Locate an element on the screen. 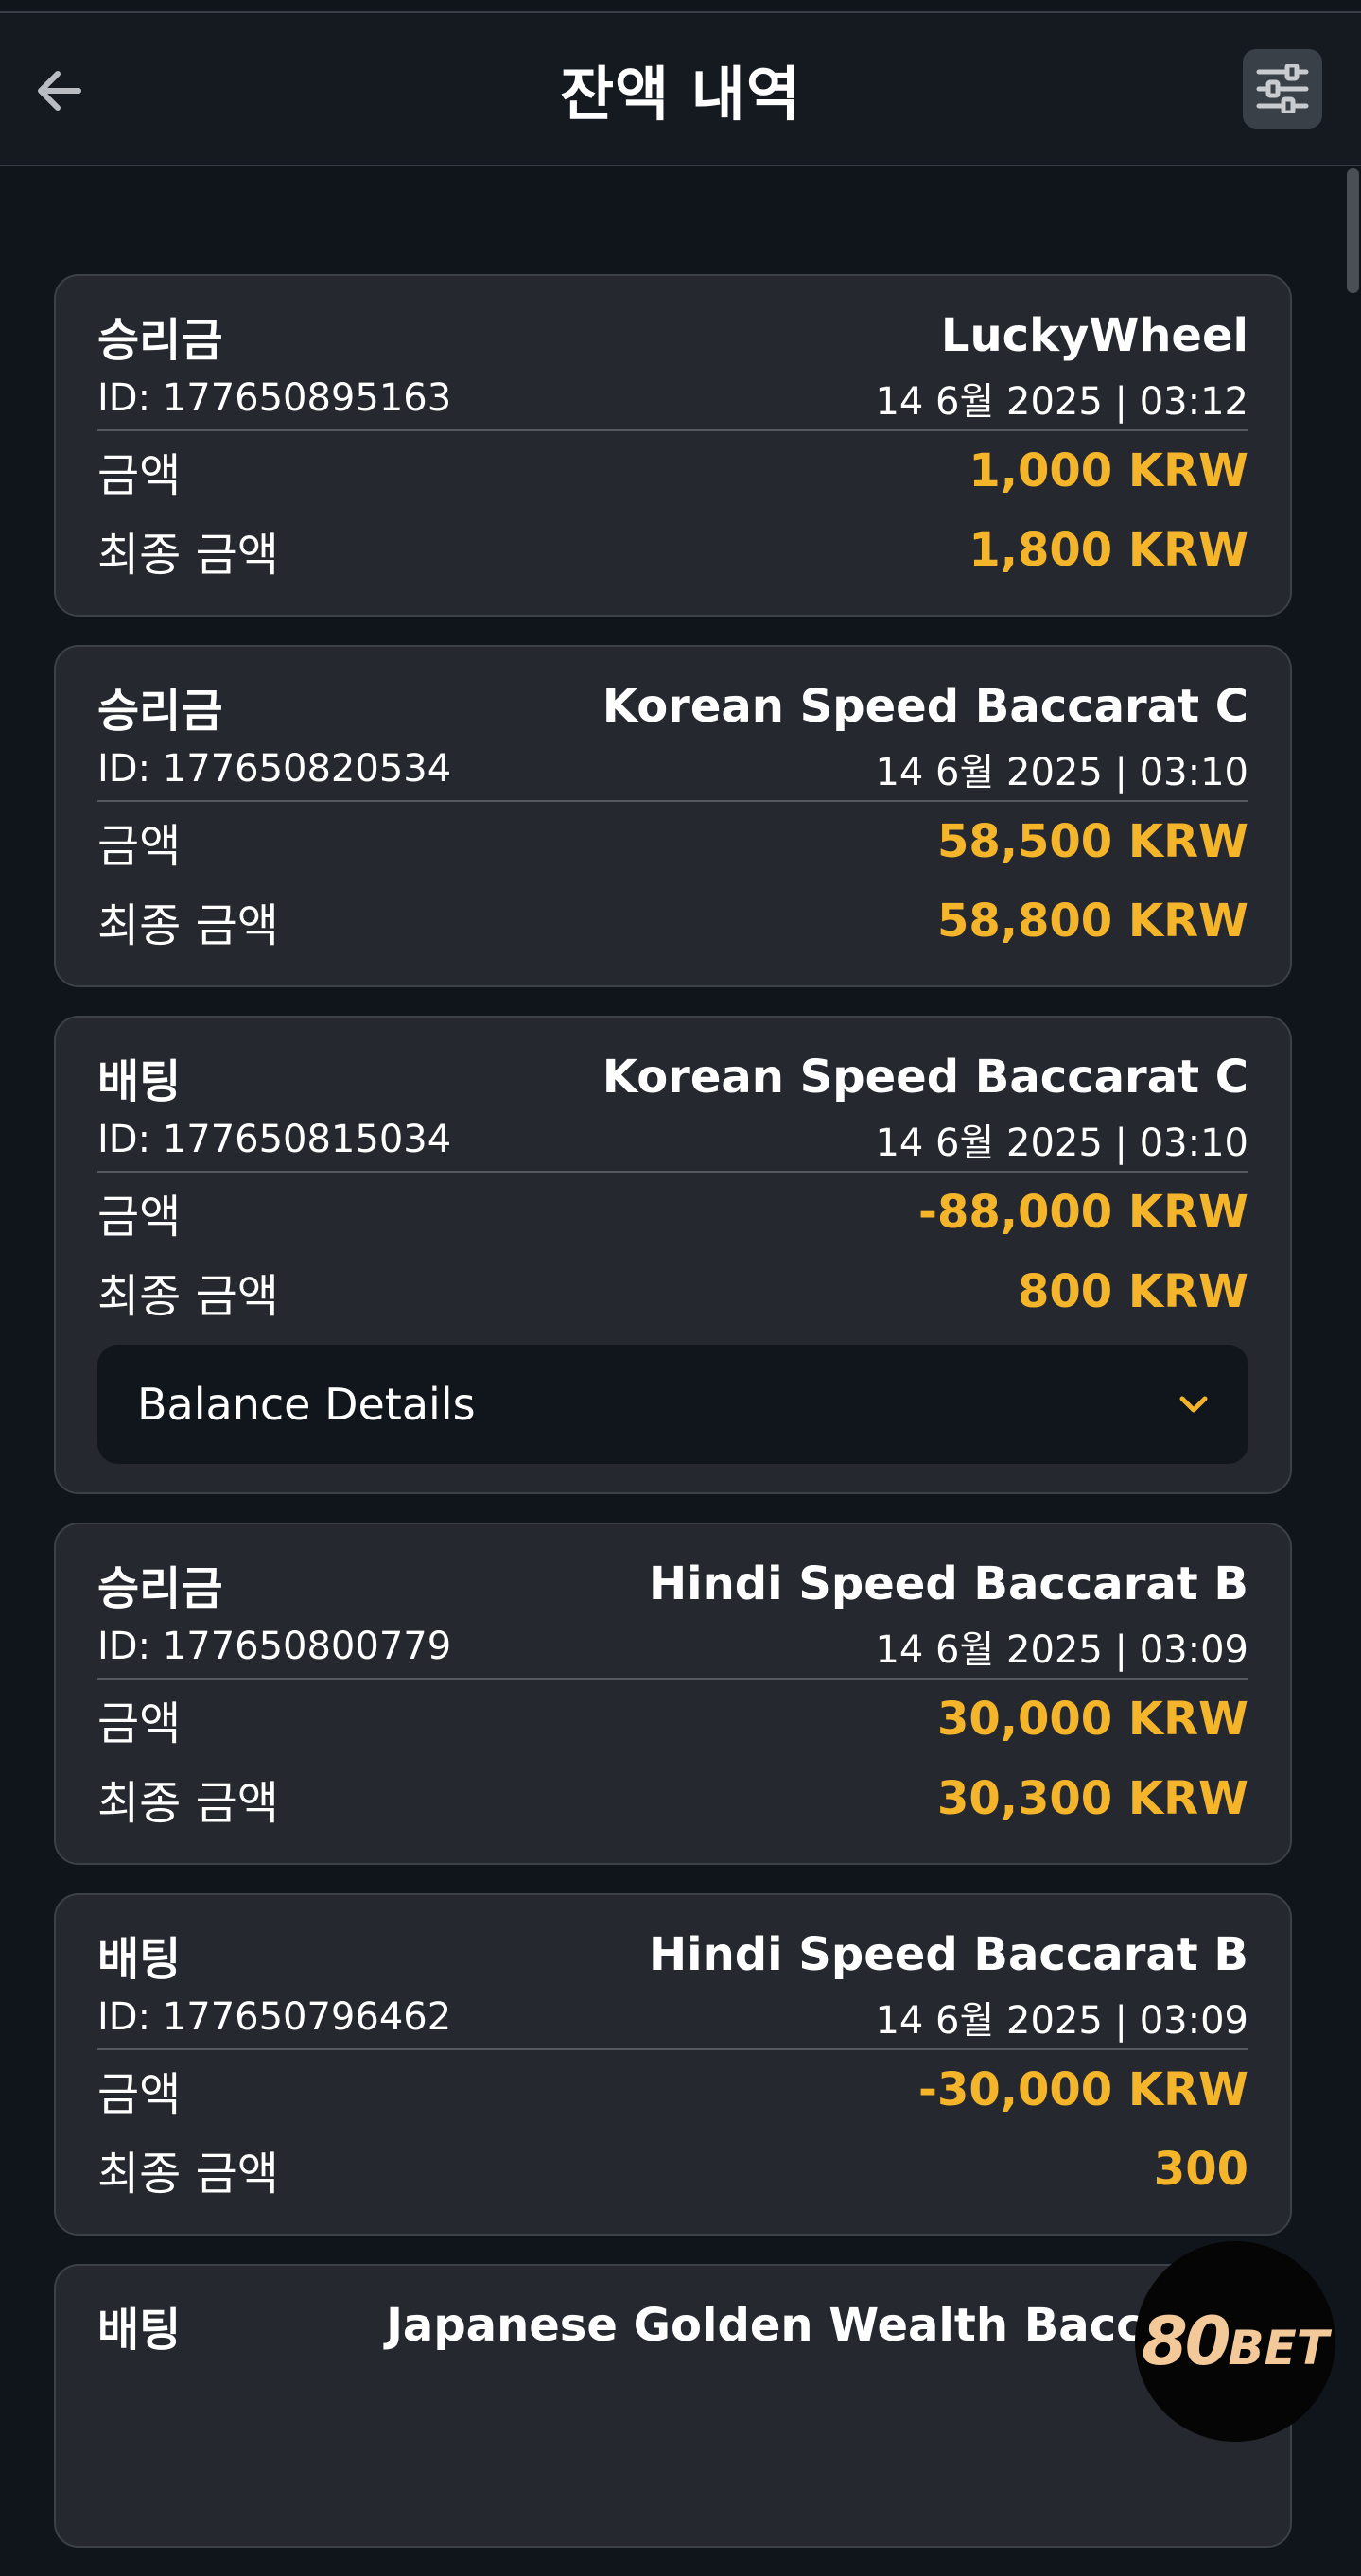  amount-value: -30,000 KRW is located at coordinates (1083, 2089).